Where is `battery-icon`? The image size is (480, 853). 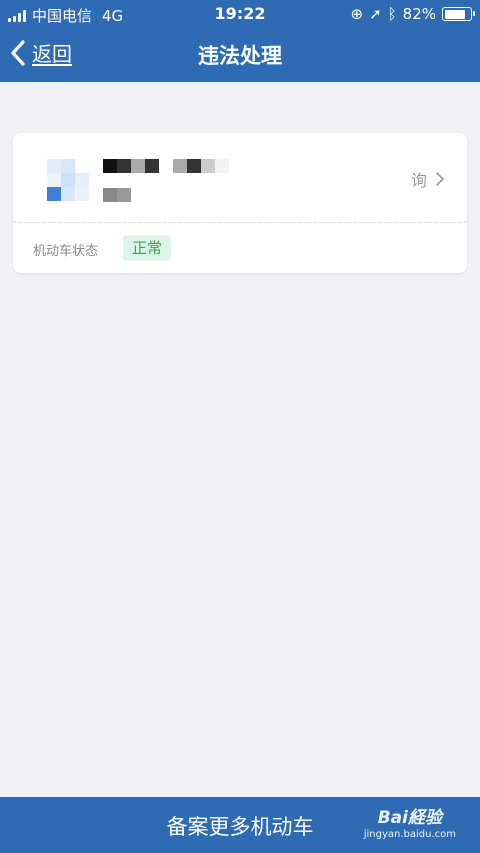
battery-icon is located at coordinates (458, 14).